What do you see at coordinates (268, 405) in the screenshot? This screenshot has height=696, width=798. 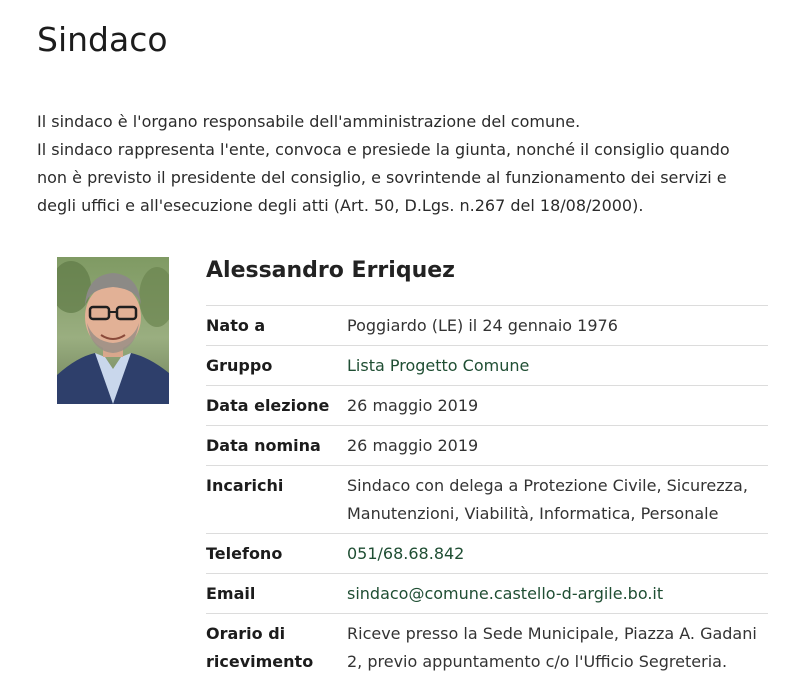 I see `detail-label: Data elezione` at bounding box center [268, 405].